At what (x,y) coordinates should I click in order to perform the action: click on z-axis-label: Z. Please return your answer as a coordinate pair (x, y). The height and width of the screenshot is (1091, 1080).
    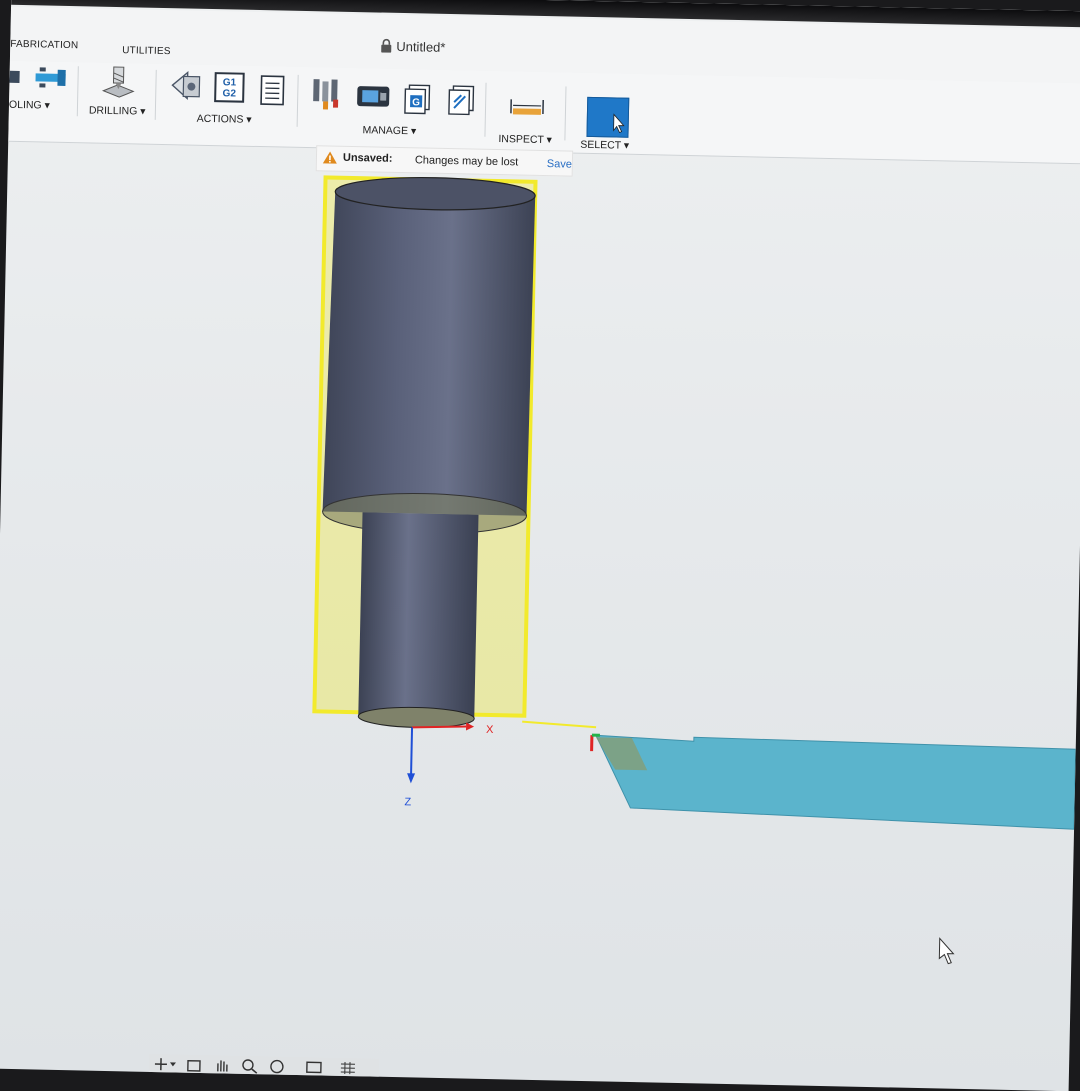
    Looking at the image, I should click on (407, 802).